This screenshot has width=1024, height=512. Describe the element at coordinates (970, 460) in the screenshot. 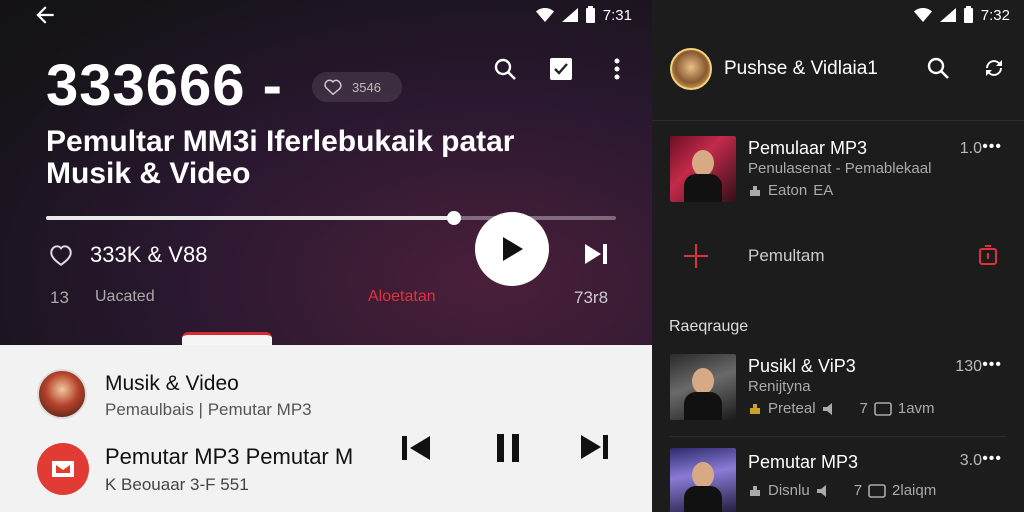

I see `item-duration: 3.0` at that location.